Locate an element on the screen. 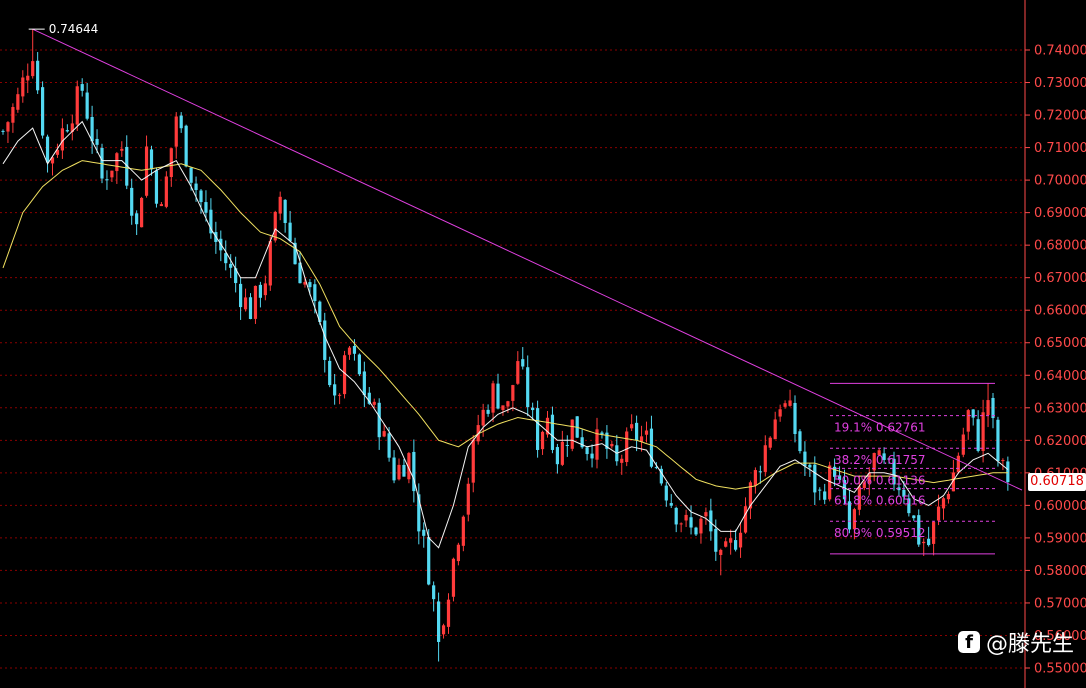 This screenshot has height=688, width=1086. axis-tick-label: 0.72000 is located at coordinates (1060, 116).